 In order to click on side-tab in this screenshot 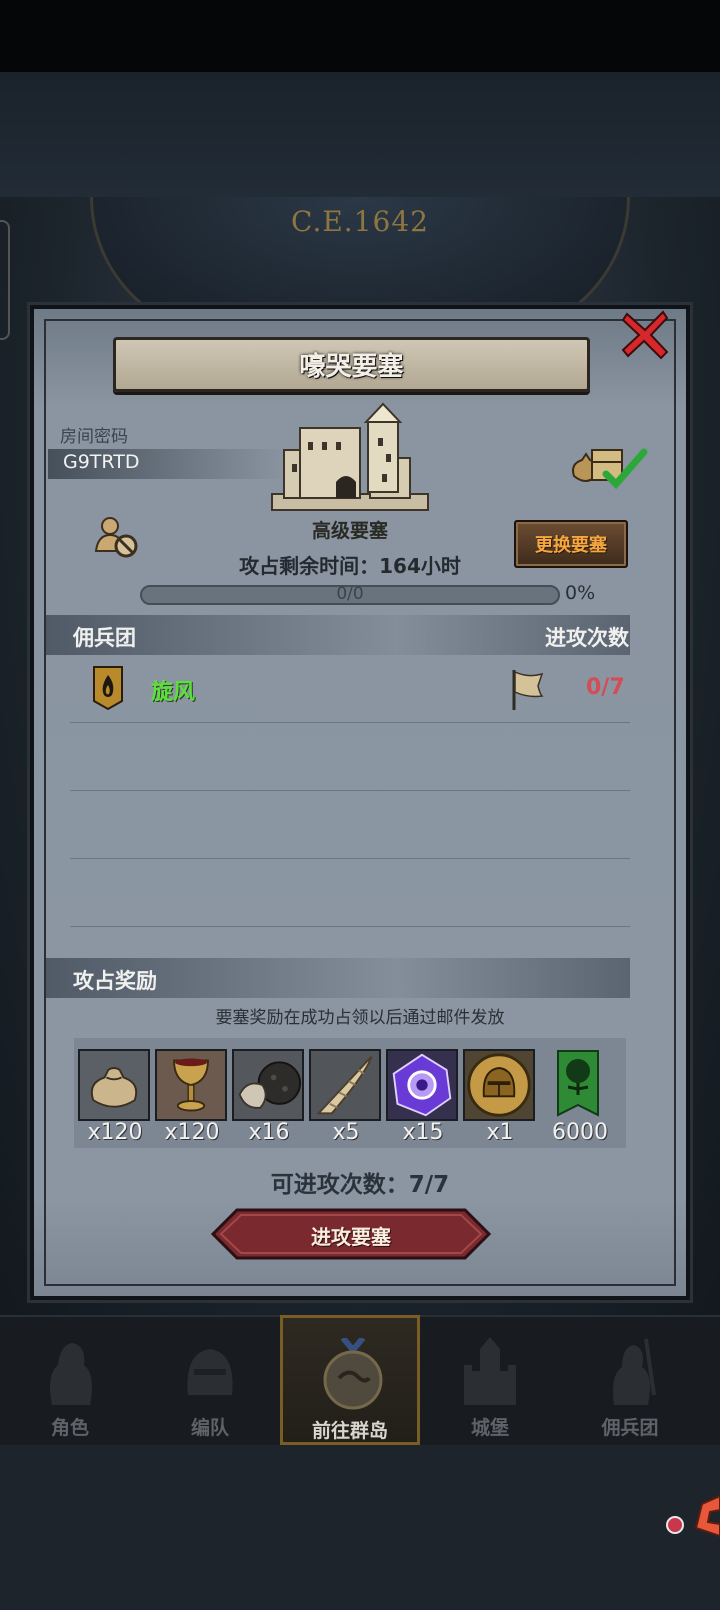, I will do `click(5, 280)`.